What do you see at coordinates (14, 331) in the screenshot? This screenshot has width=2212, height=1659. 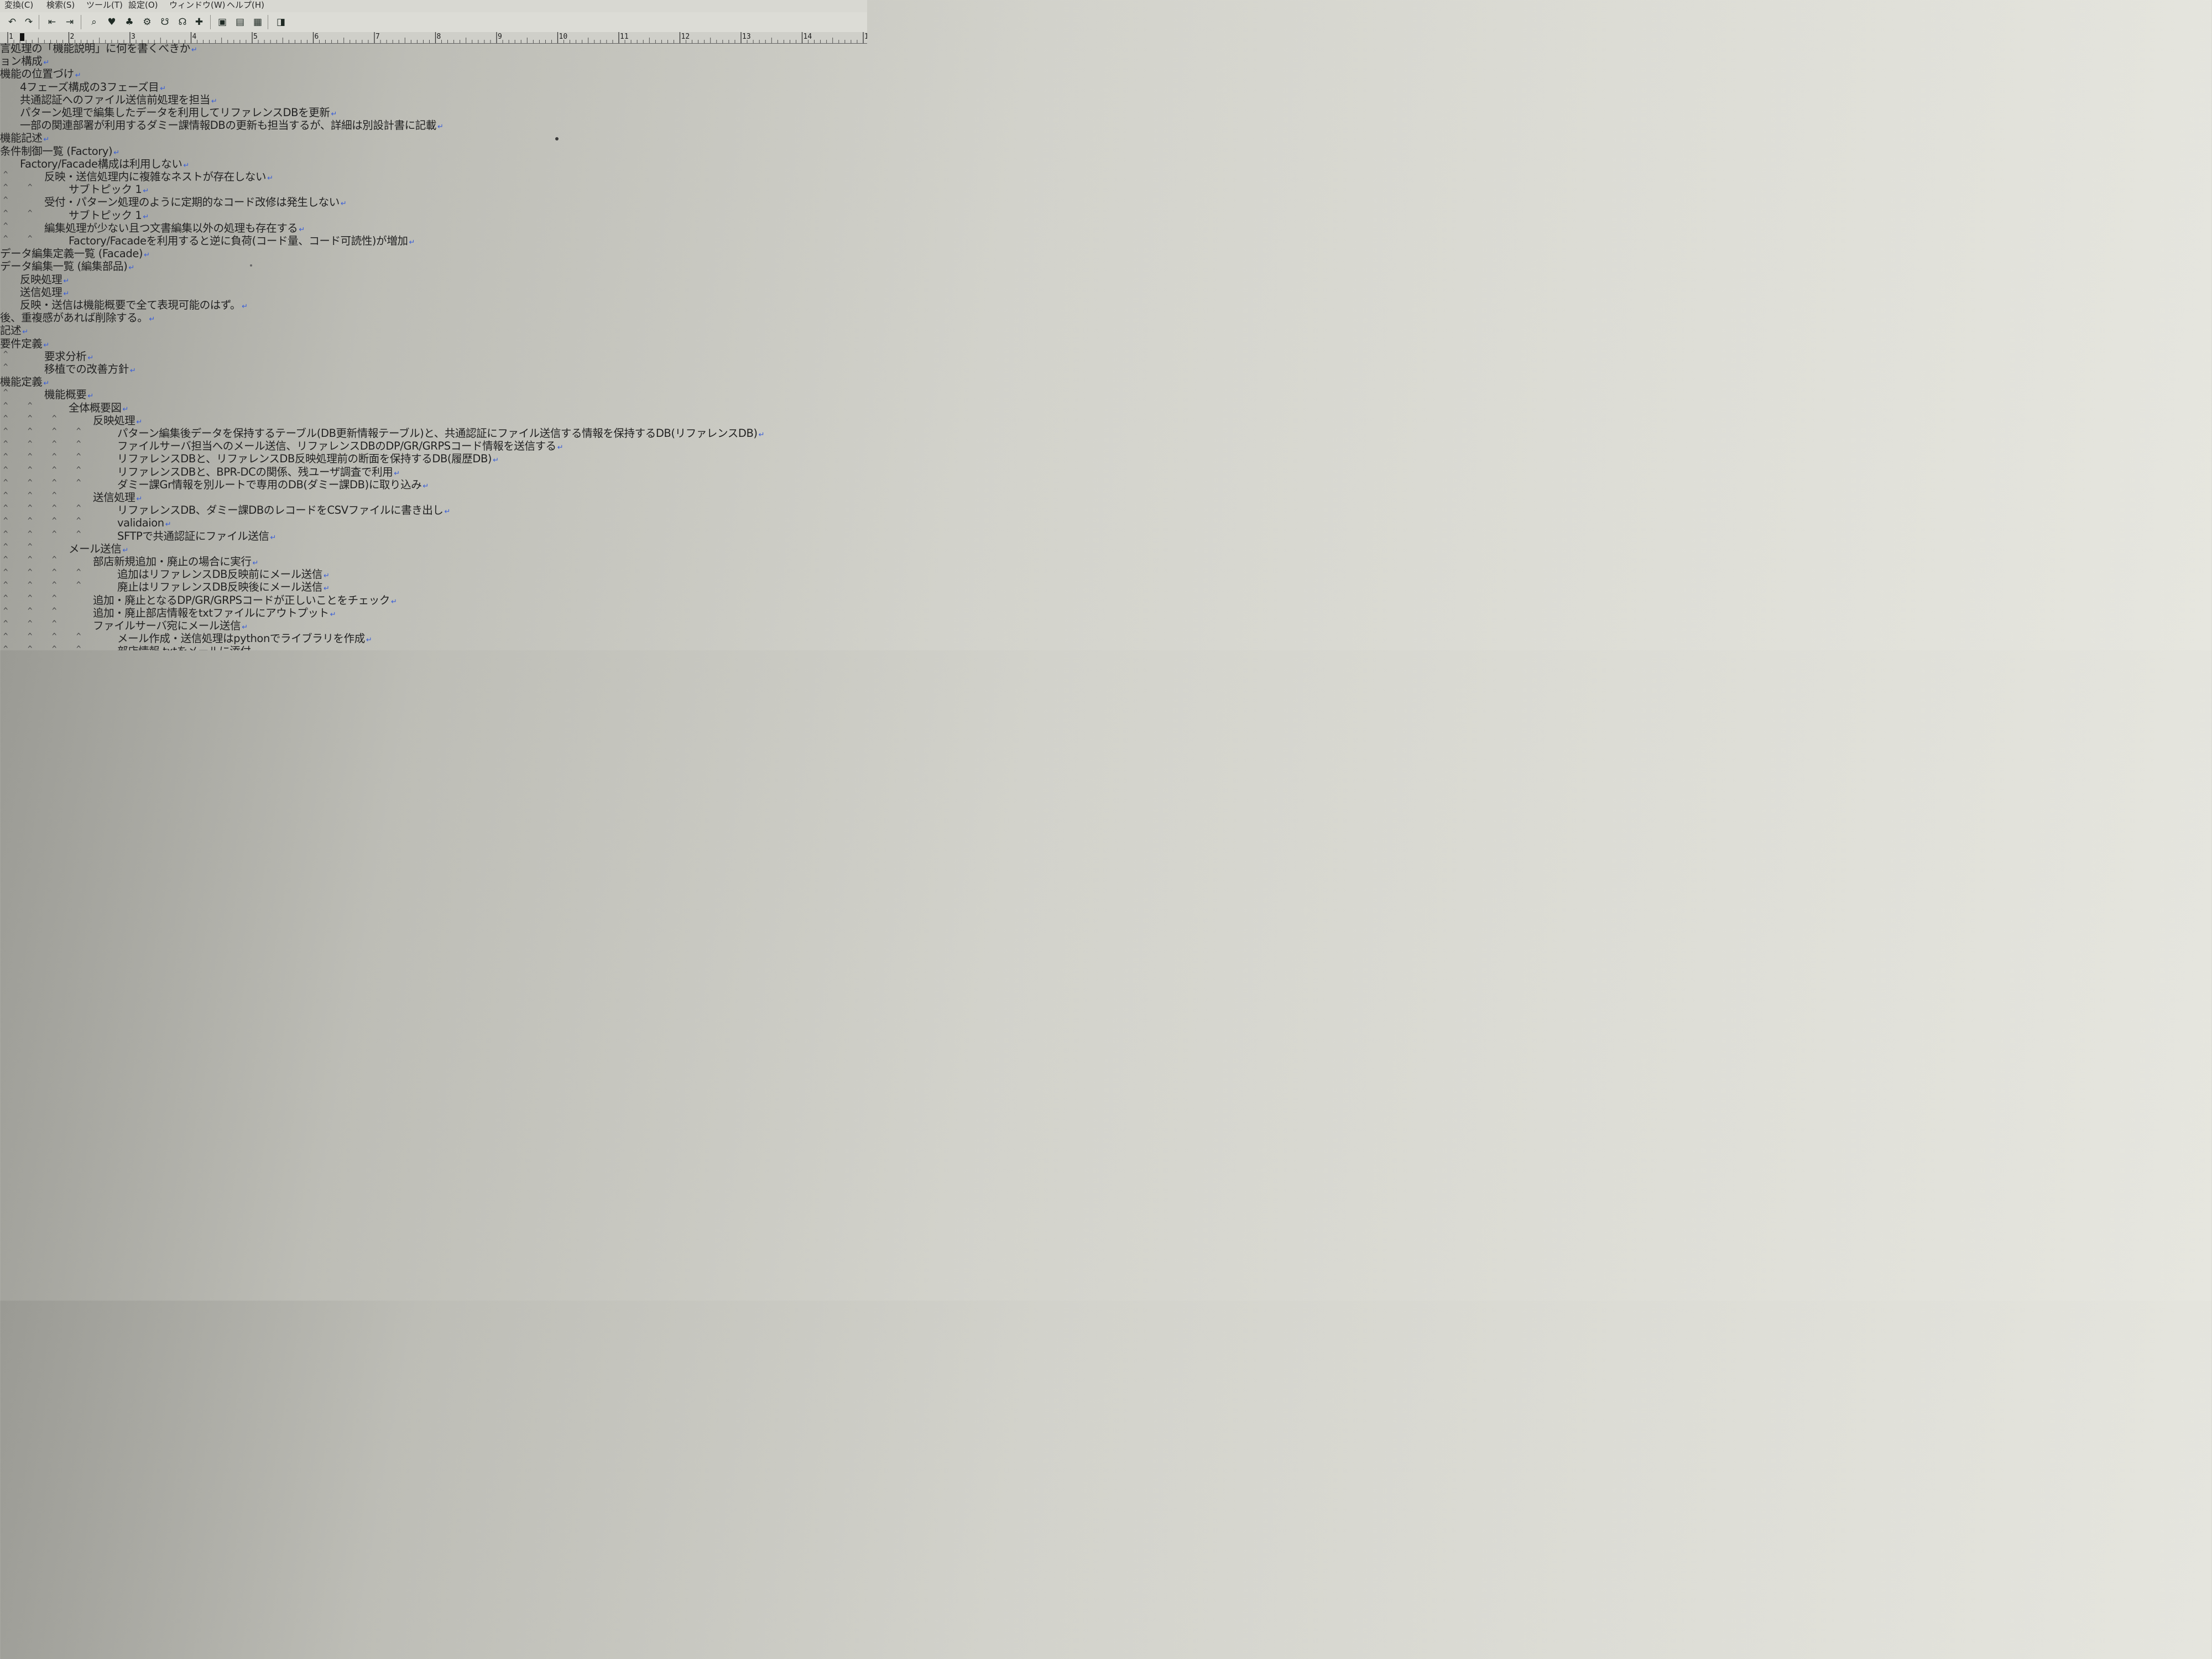 I see `line-content: 記述 ↵` at bounding box center [14, 331].